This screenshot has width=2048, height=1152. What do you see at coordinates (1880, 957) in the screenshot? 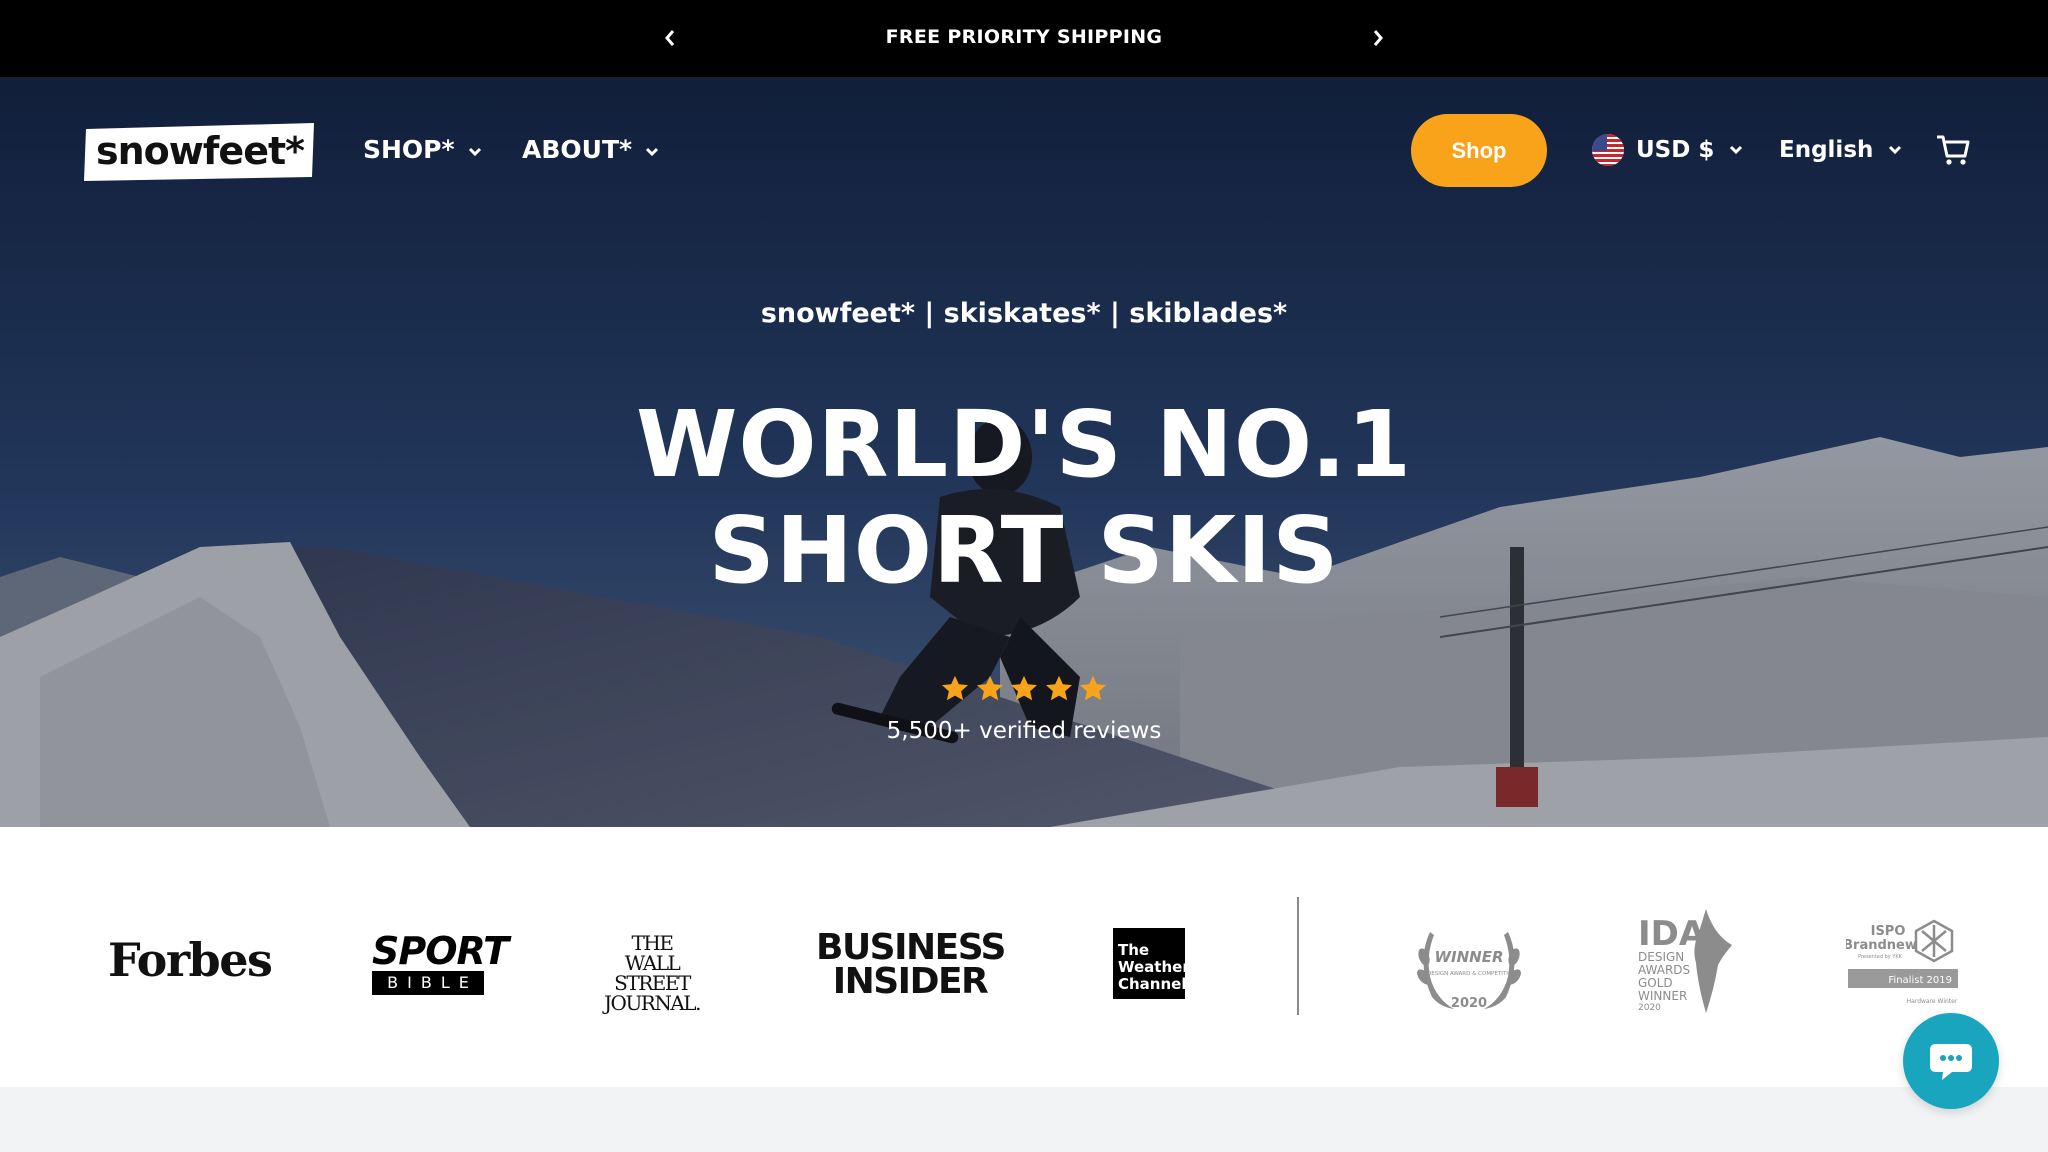
I see `award3-sub: Presented by YKK` at bounding box center [1880, 957].